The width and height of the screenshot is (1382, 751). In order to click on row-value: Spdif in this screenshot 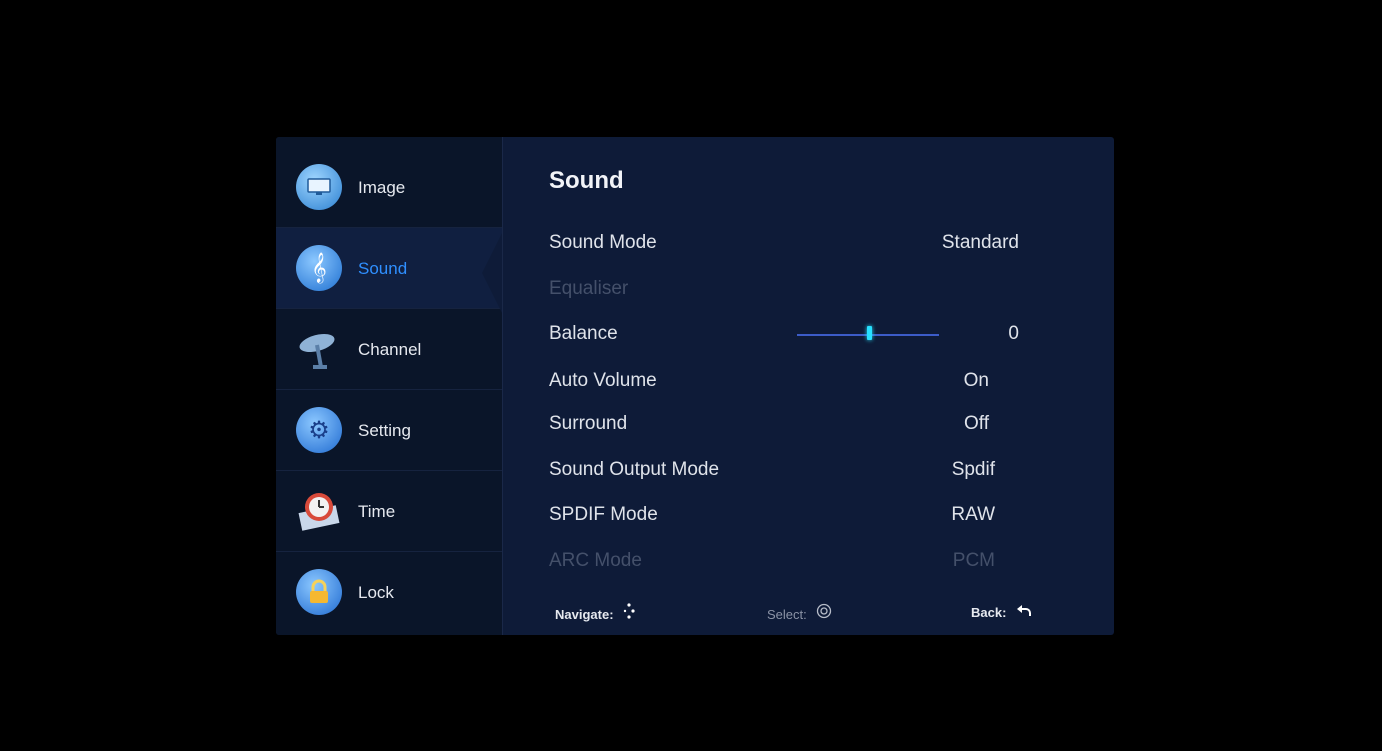, I will do `click(973, 469)`.